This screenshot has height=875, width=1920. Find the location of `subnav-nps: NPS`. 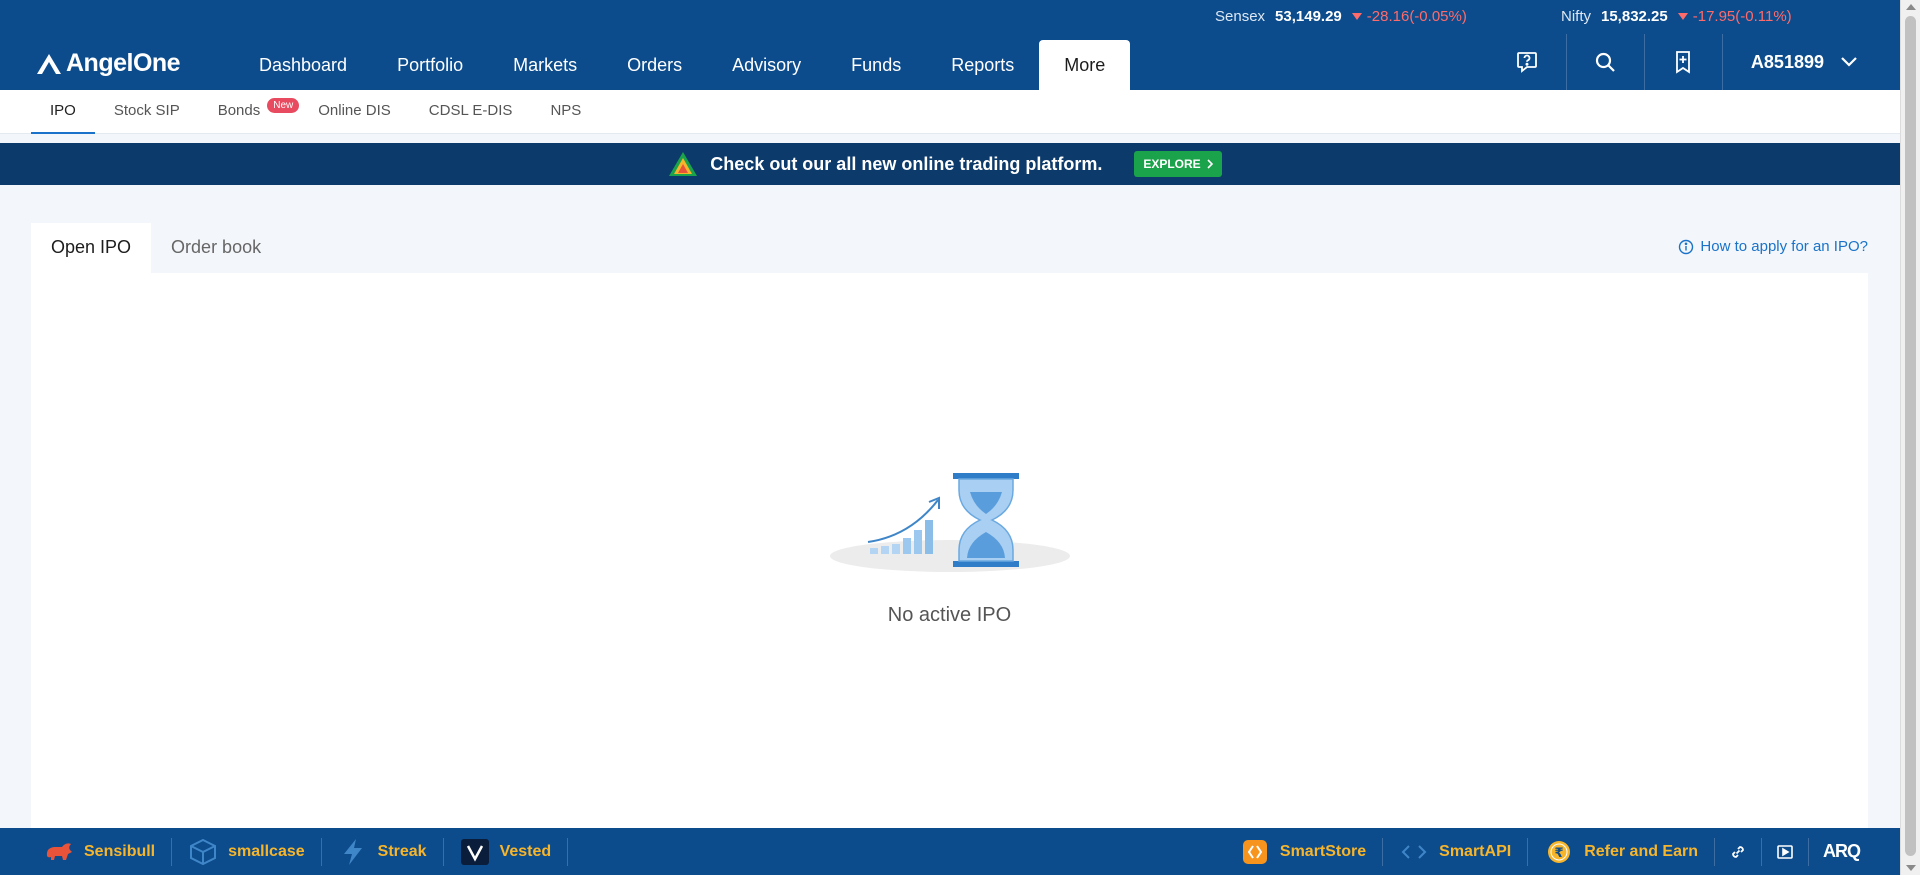

subnav-nps: NPS is located at coordinates (565, 112).